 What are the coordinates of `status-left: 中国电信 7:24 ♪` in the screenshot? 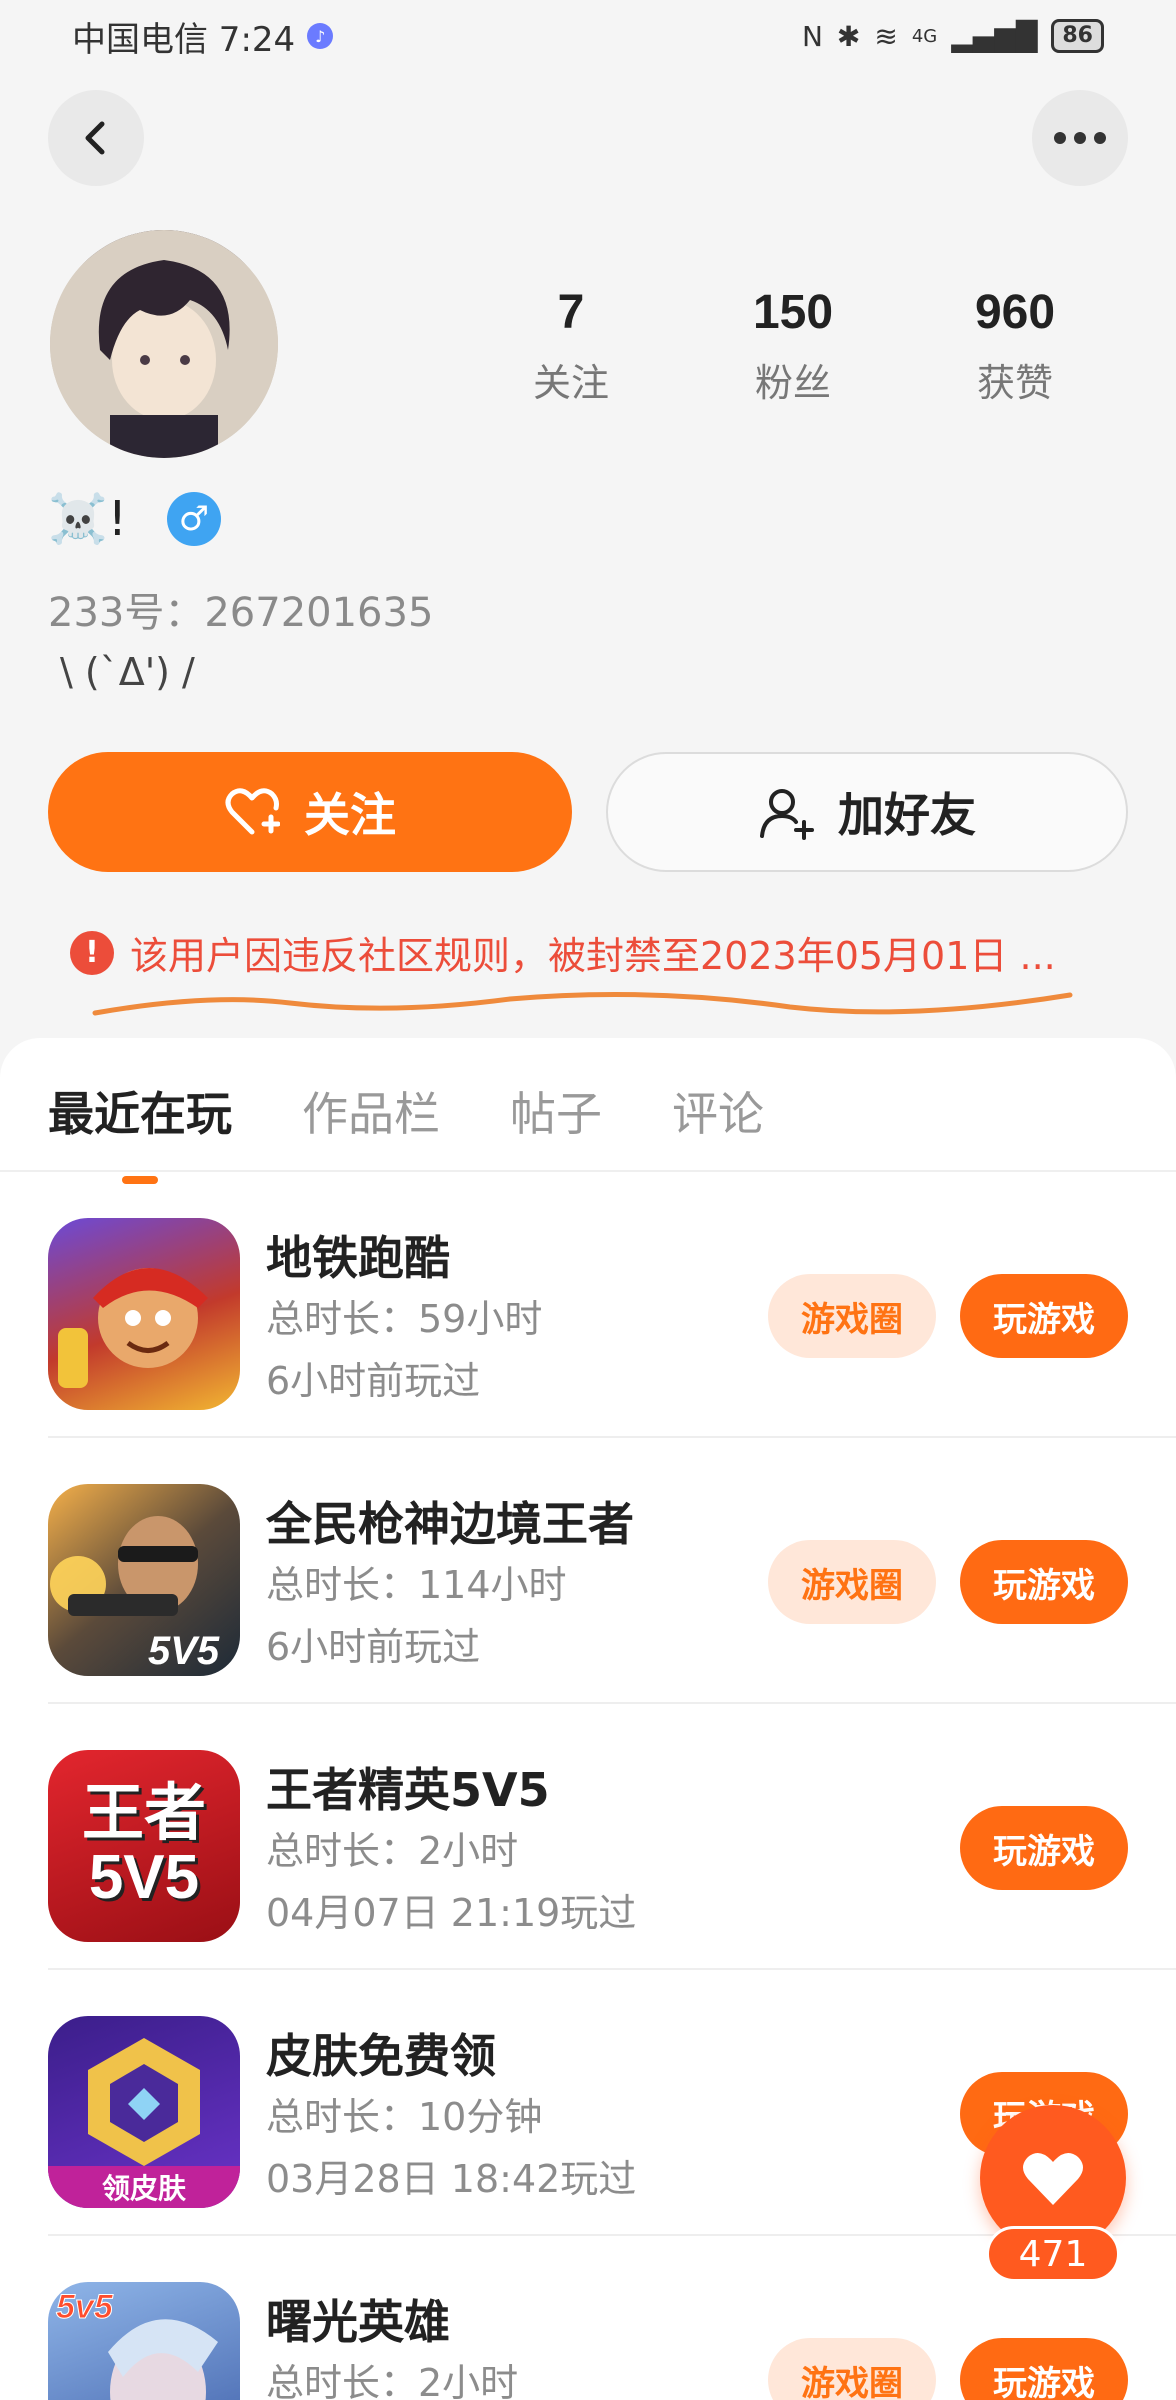 It's located at (203, 36).